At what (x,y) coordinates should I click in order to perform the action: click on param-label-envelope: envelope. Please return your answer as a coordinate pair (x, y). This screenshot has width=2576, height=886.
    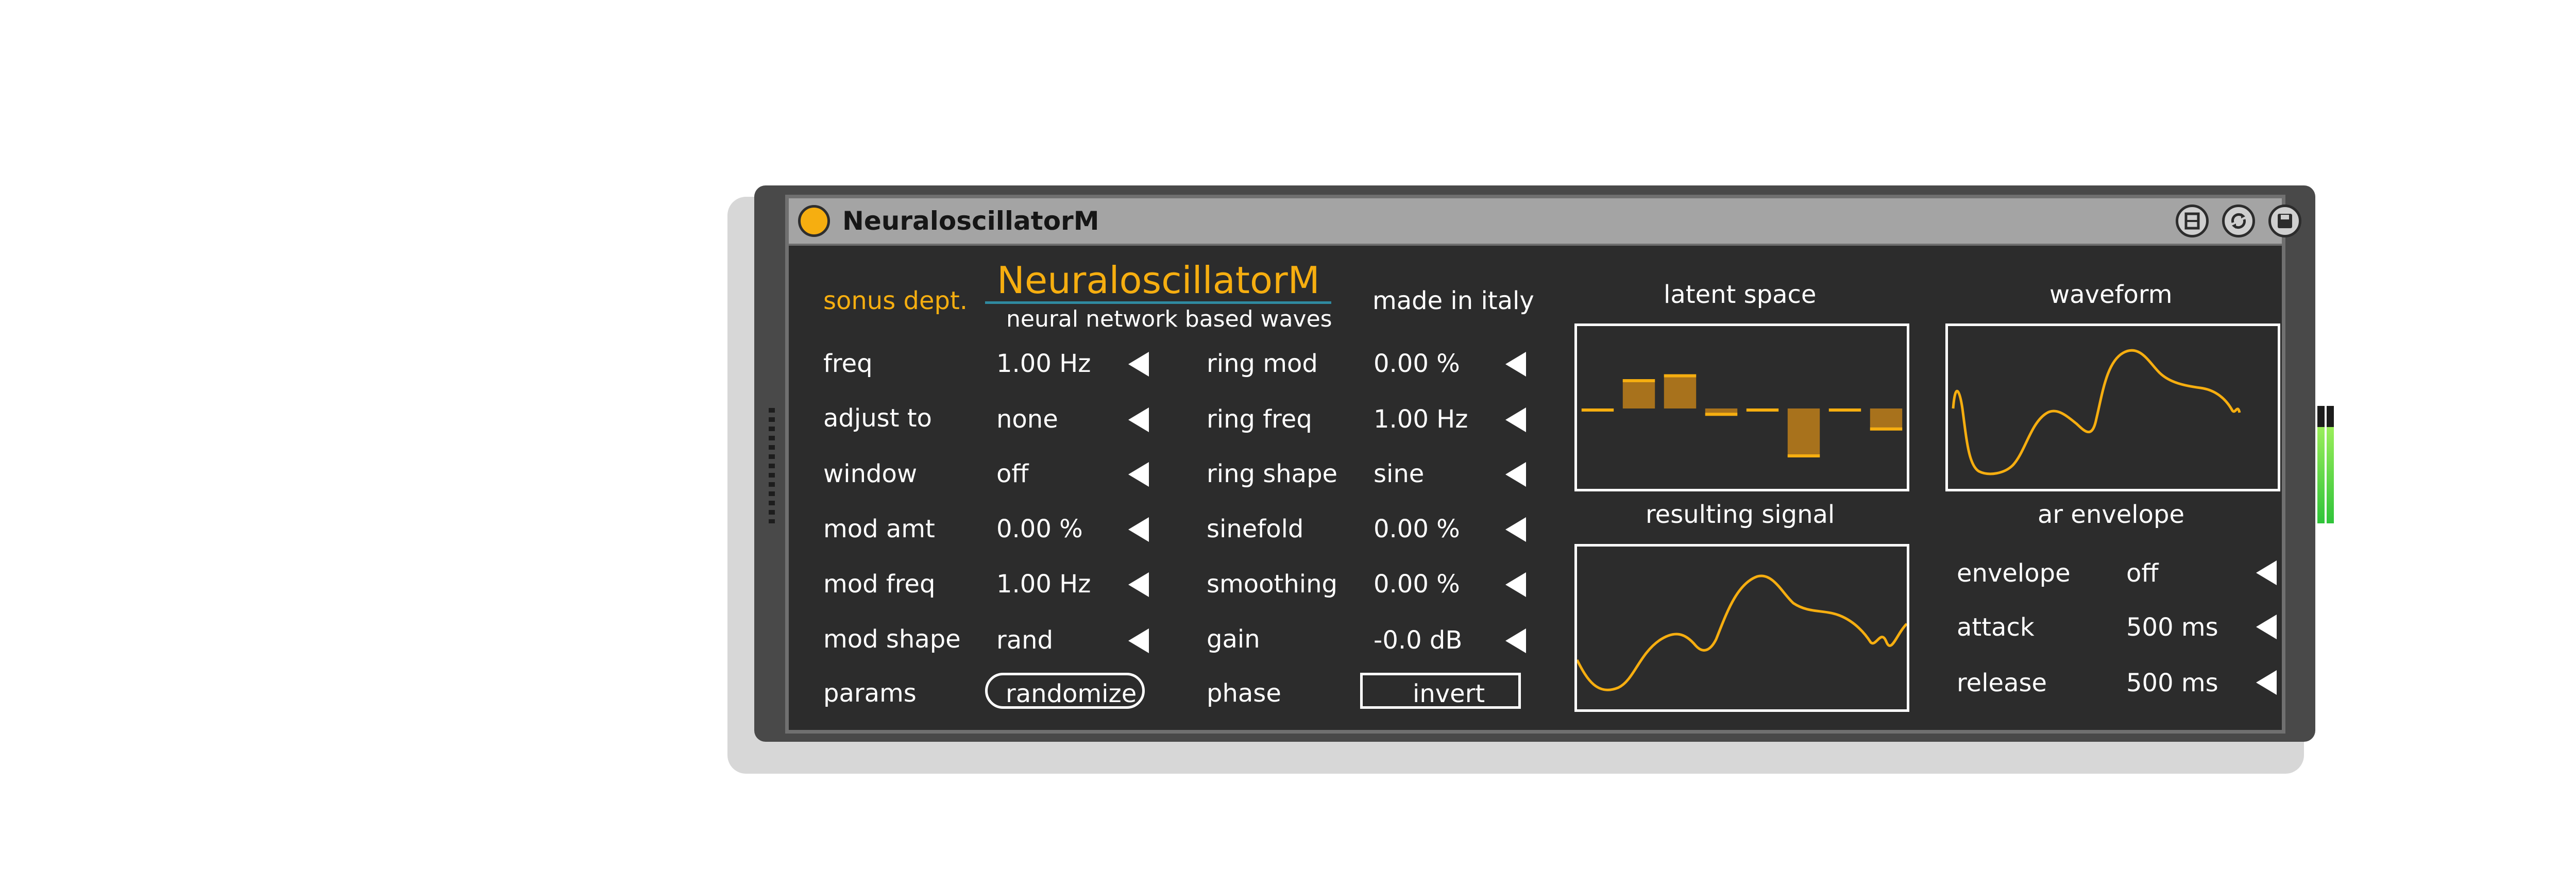
    Looking at the image, I should click on (2014, 573).